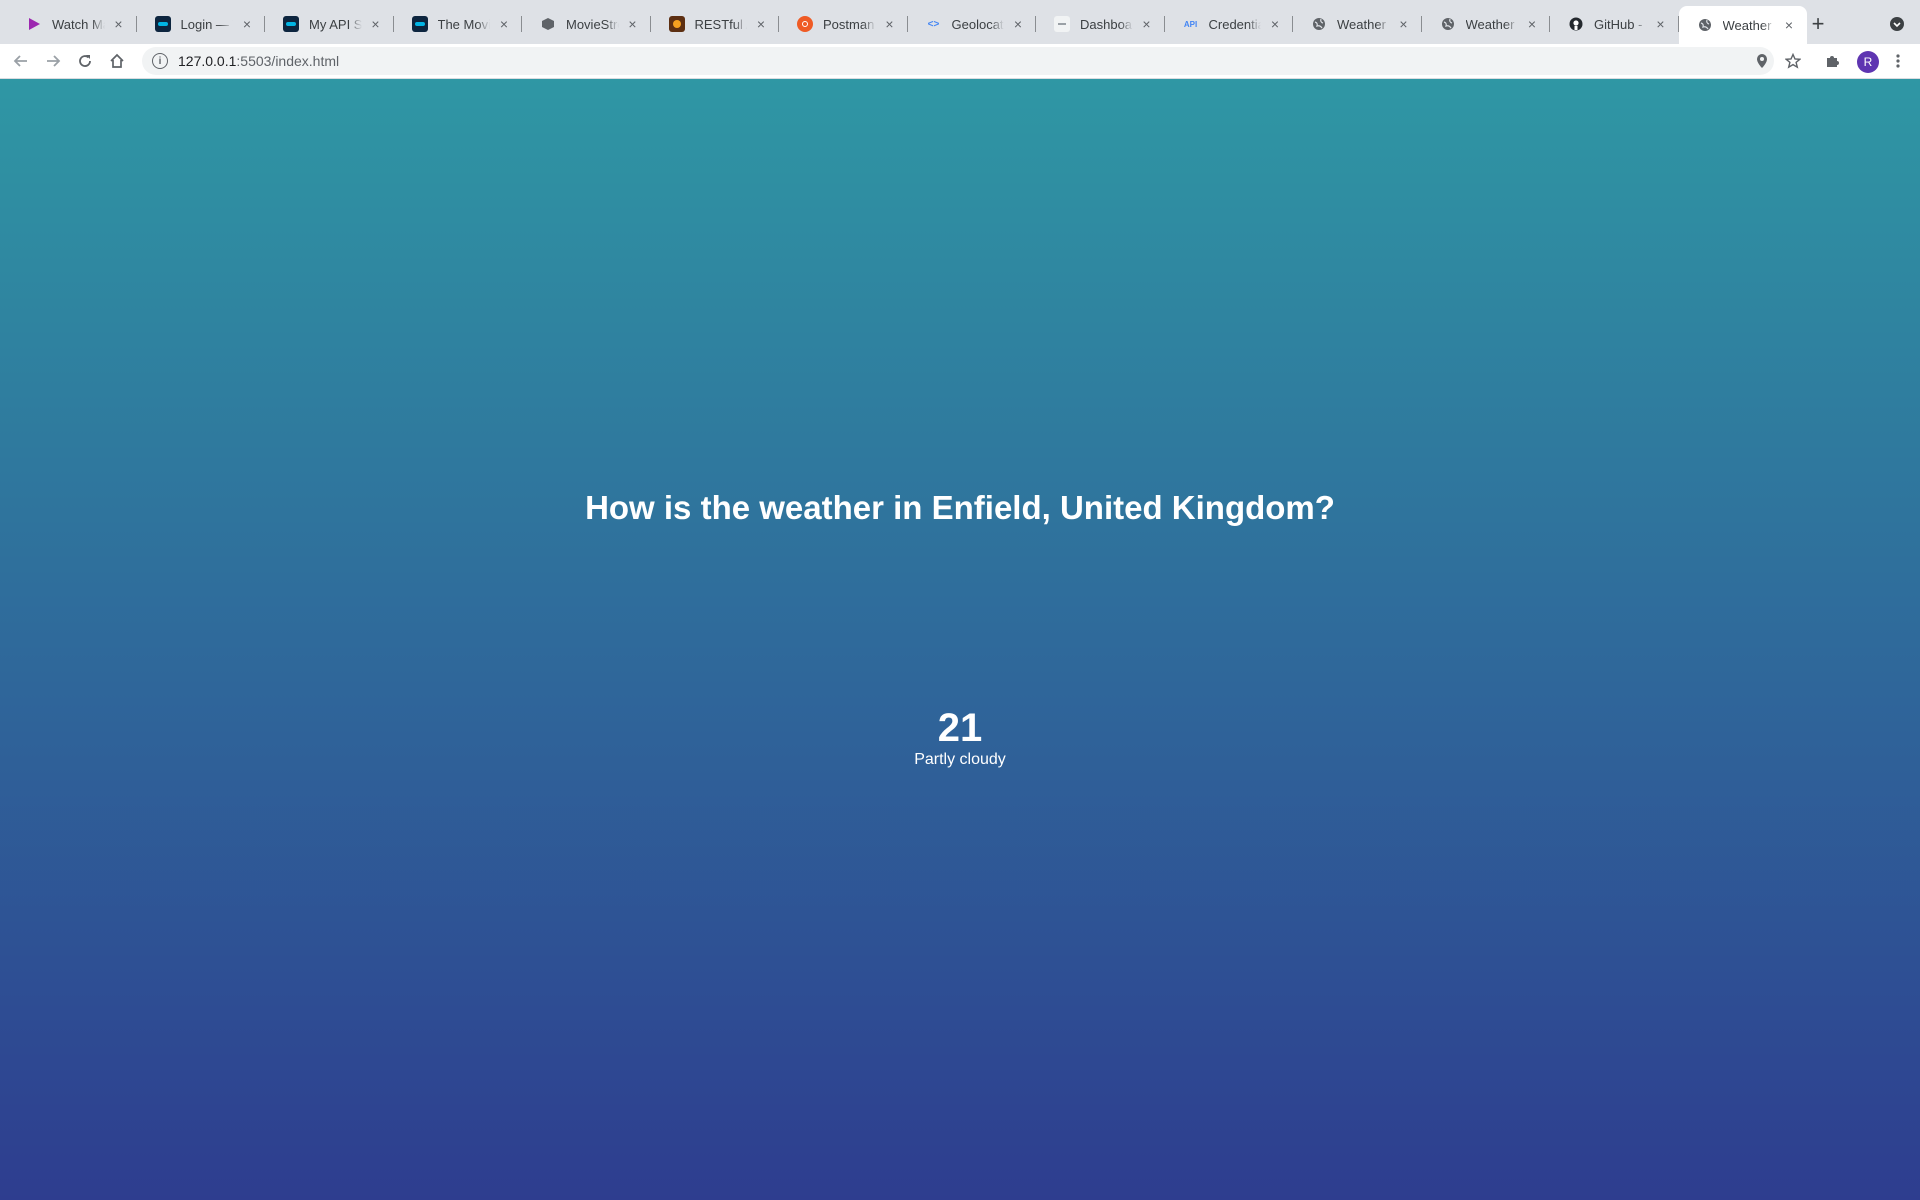  What do you see at coordinates (1793, 61) in the screenshot?
I see `bookmark-star-icon` at bounding box center [1793, 61].